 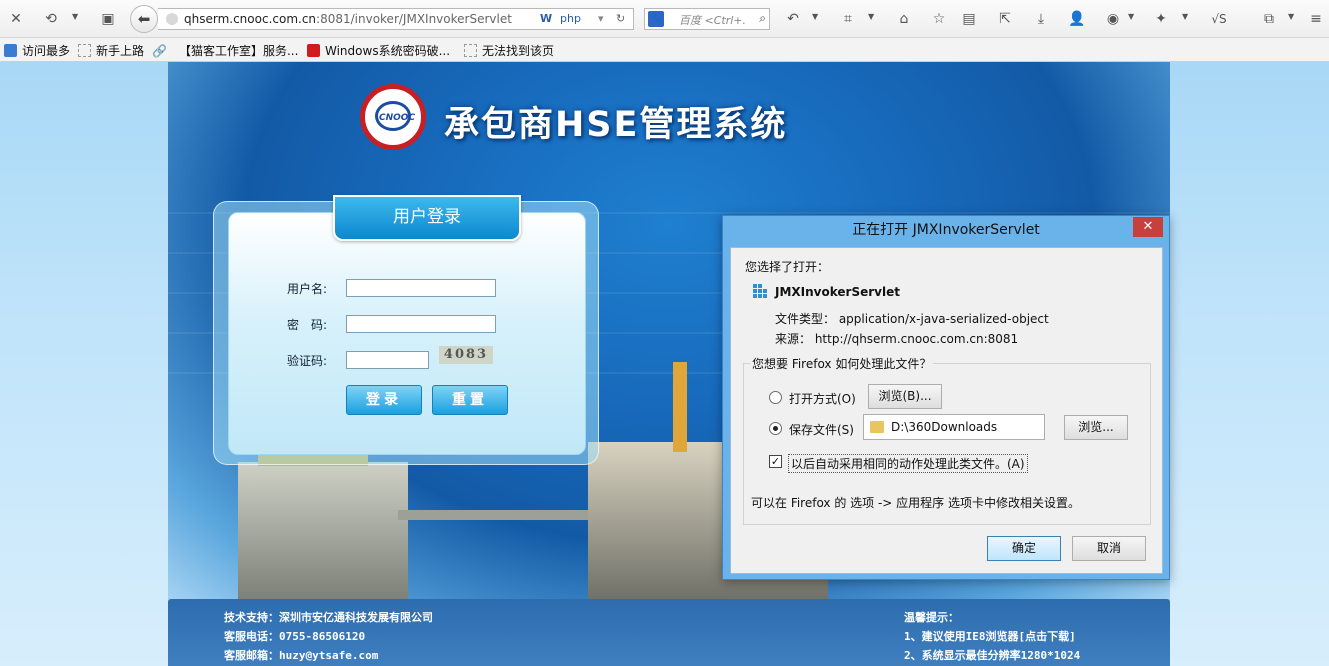 I want to click on open-with-label: 打开方式(O), so click(x=822, y=398).